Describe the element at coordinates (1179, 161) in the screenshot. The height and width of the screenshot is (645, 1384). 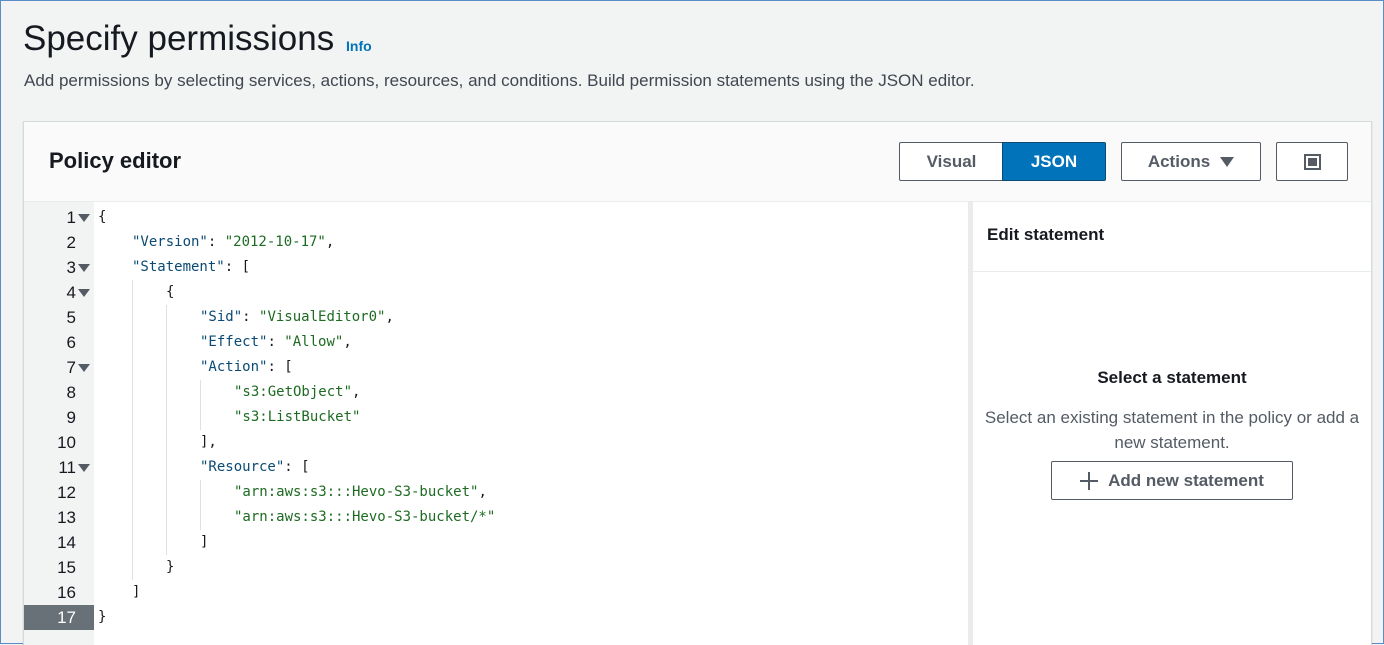
I see `actions-label: Actions` at that location.